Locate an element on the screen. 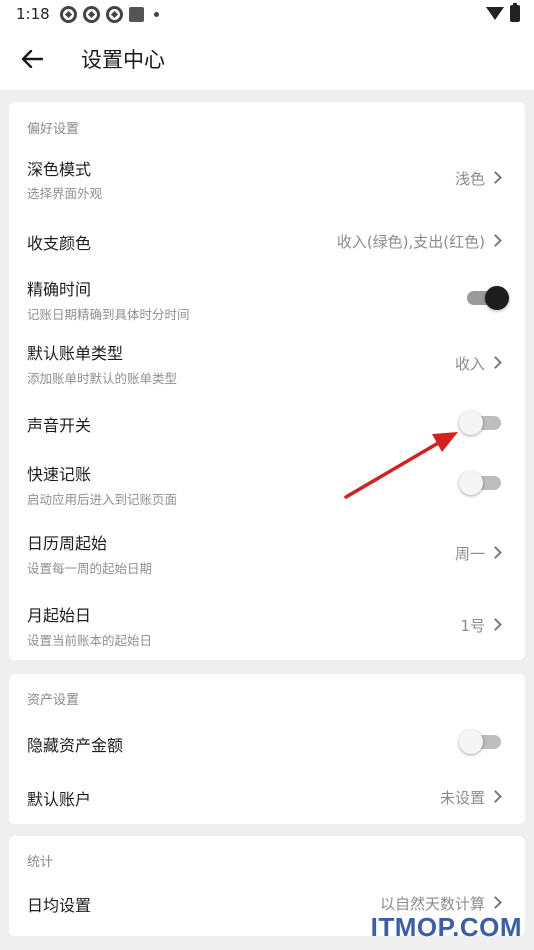 Image resolution: width=534 pixels, height=950 pixels. row-label: 月起始日 is located at coordinates (59, 615).